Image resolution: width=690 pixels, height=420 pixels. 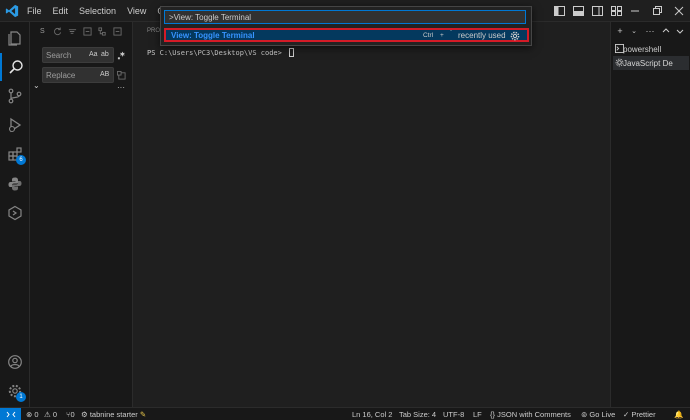 I want to click on end-of-line: LF, so click(x=477, y=414).